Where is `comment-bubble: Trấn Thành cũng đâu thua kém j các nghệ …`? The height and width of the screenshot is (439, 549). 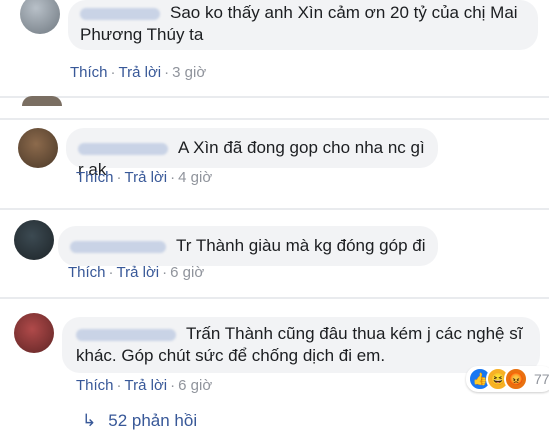 comment-bubble: Trấn Thành cũng đâu thua kém j các nghệ … is located at coordinates (301, 345).